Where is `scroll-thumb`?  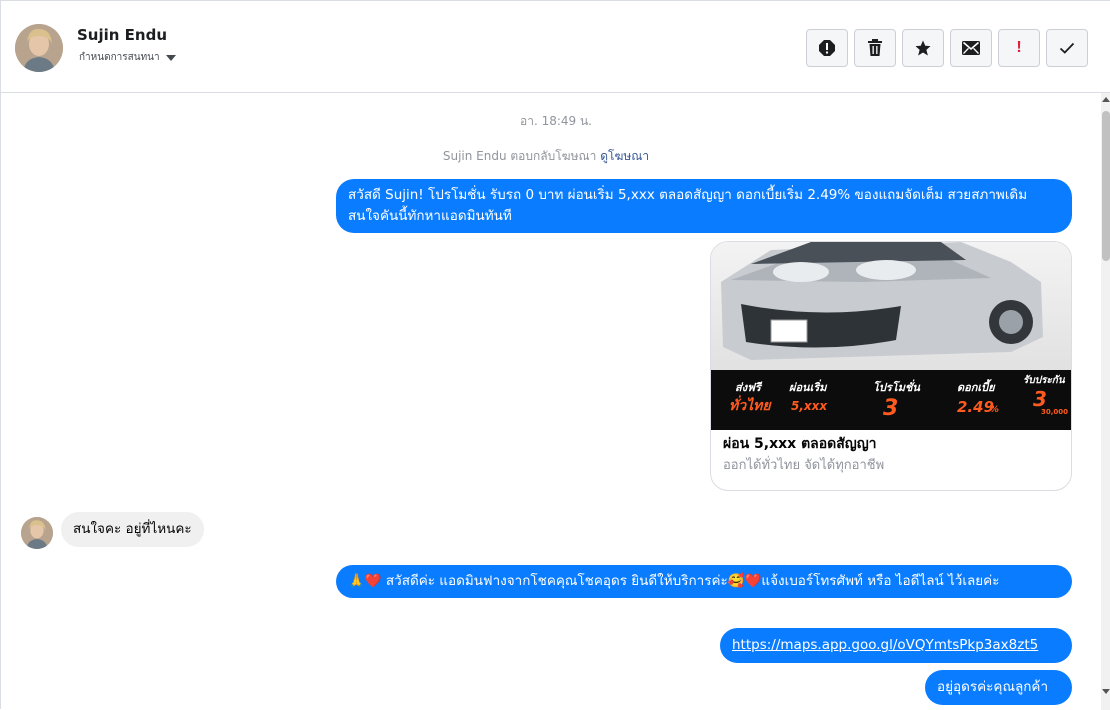
scroll-thumb is located at coordinates (1106, 186).